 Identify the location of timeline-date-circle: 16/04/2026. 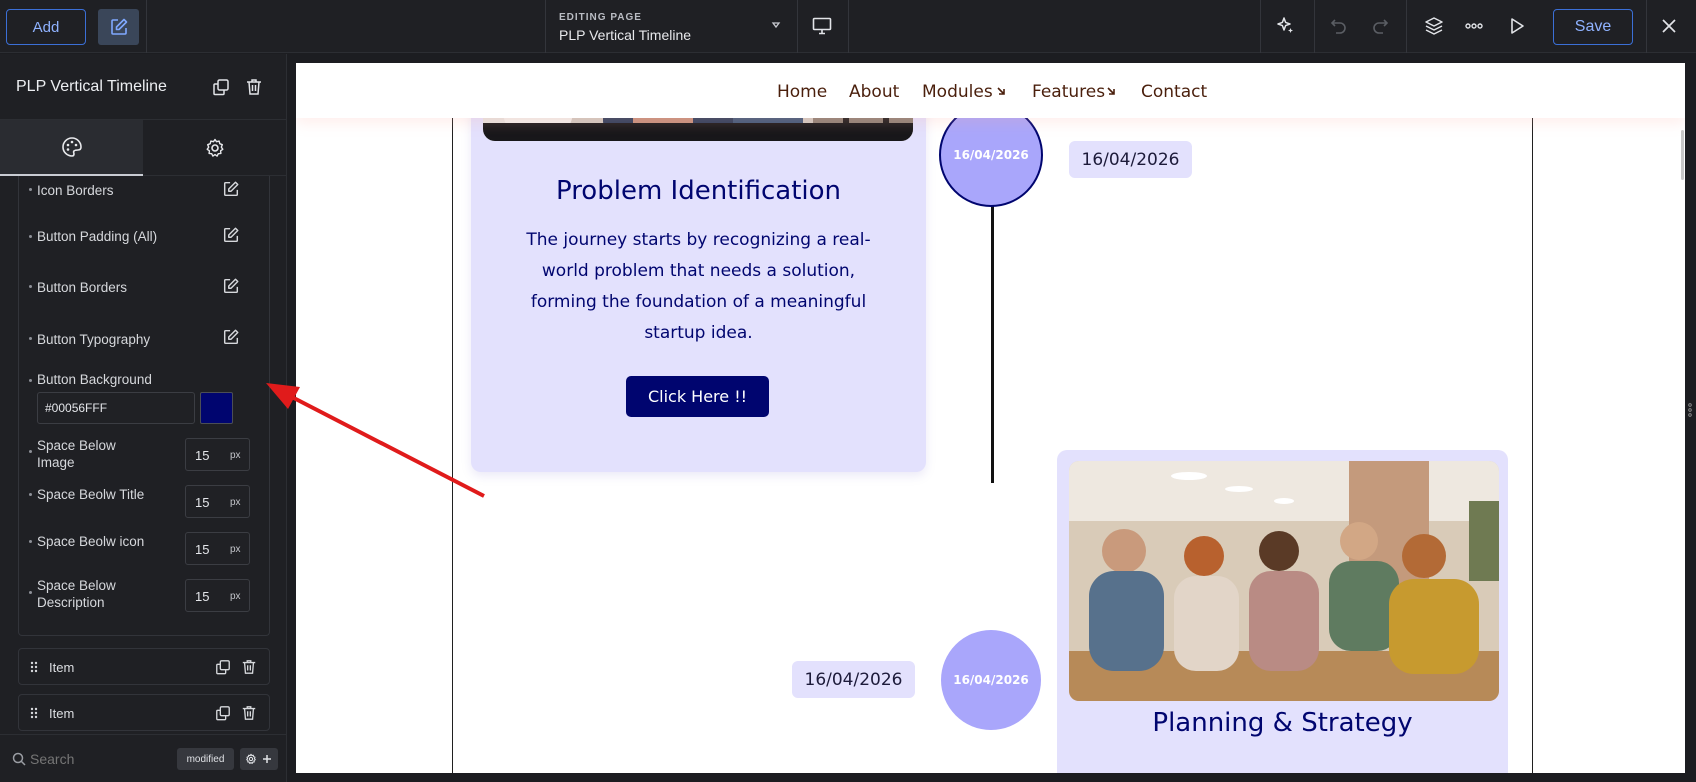
(991, 680).